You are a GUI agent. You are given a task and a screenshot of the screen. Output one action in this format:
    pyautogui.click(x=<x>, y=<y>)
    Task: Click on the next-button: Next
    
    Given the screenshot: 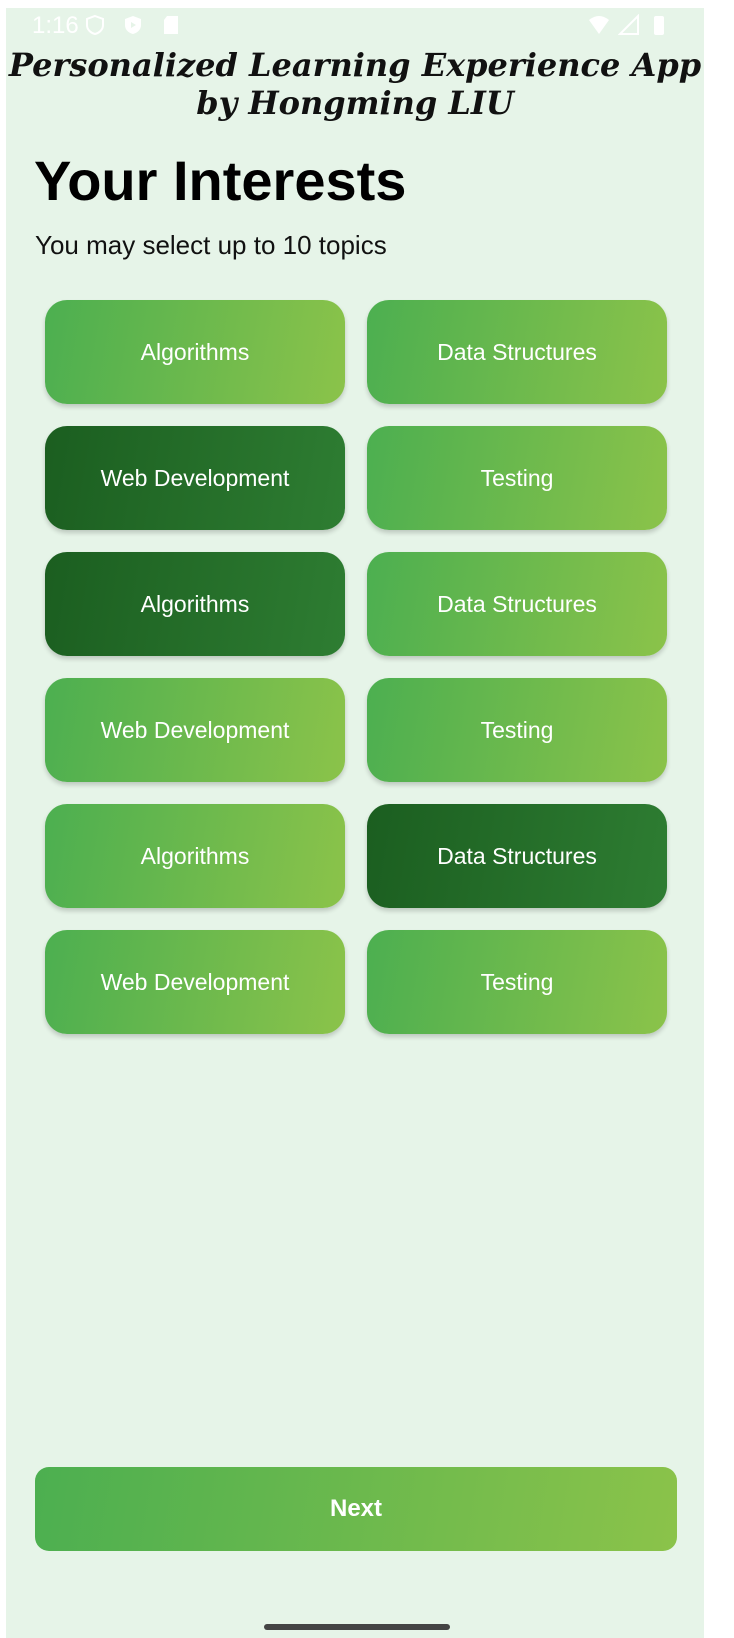 What is the action you would take?
    pyautogui.click(x=356, y=1509)
    